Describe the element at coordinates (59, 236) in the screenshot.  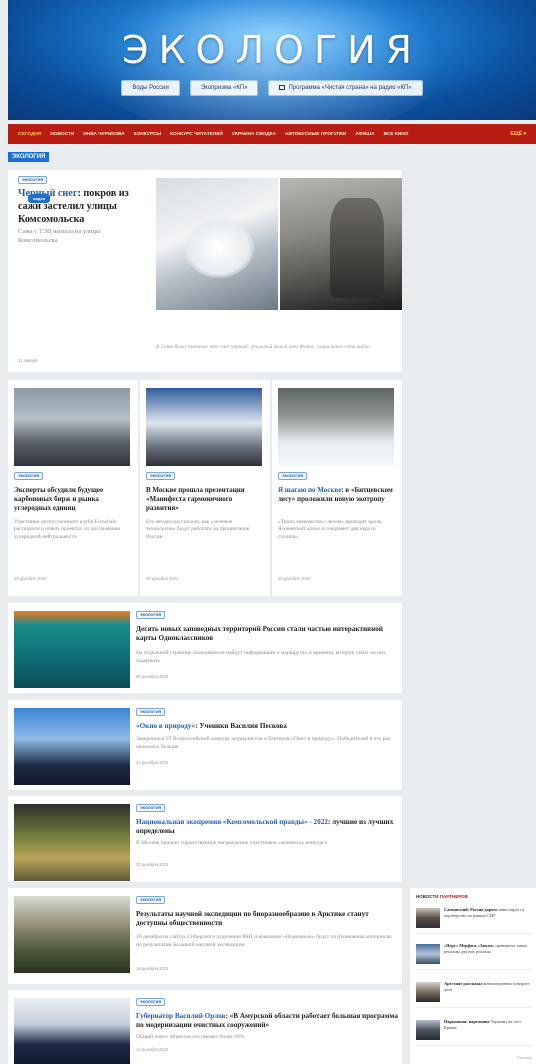
I see `feature-lead: Сажа с ТЭЦ выпала на улицы Комсомольска` at that location.